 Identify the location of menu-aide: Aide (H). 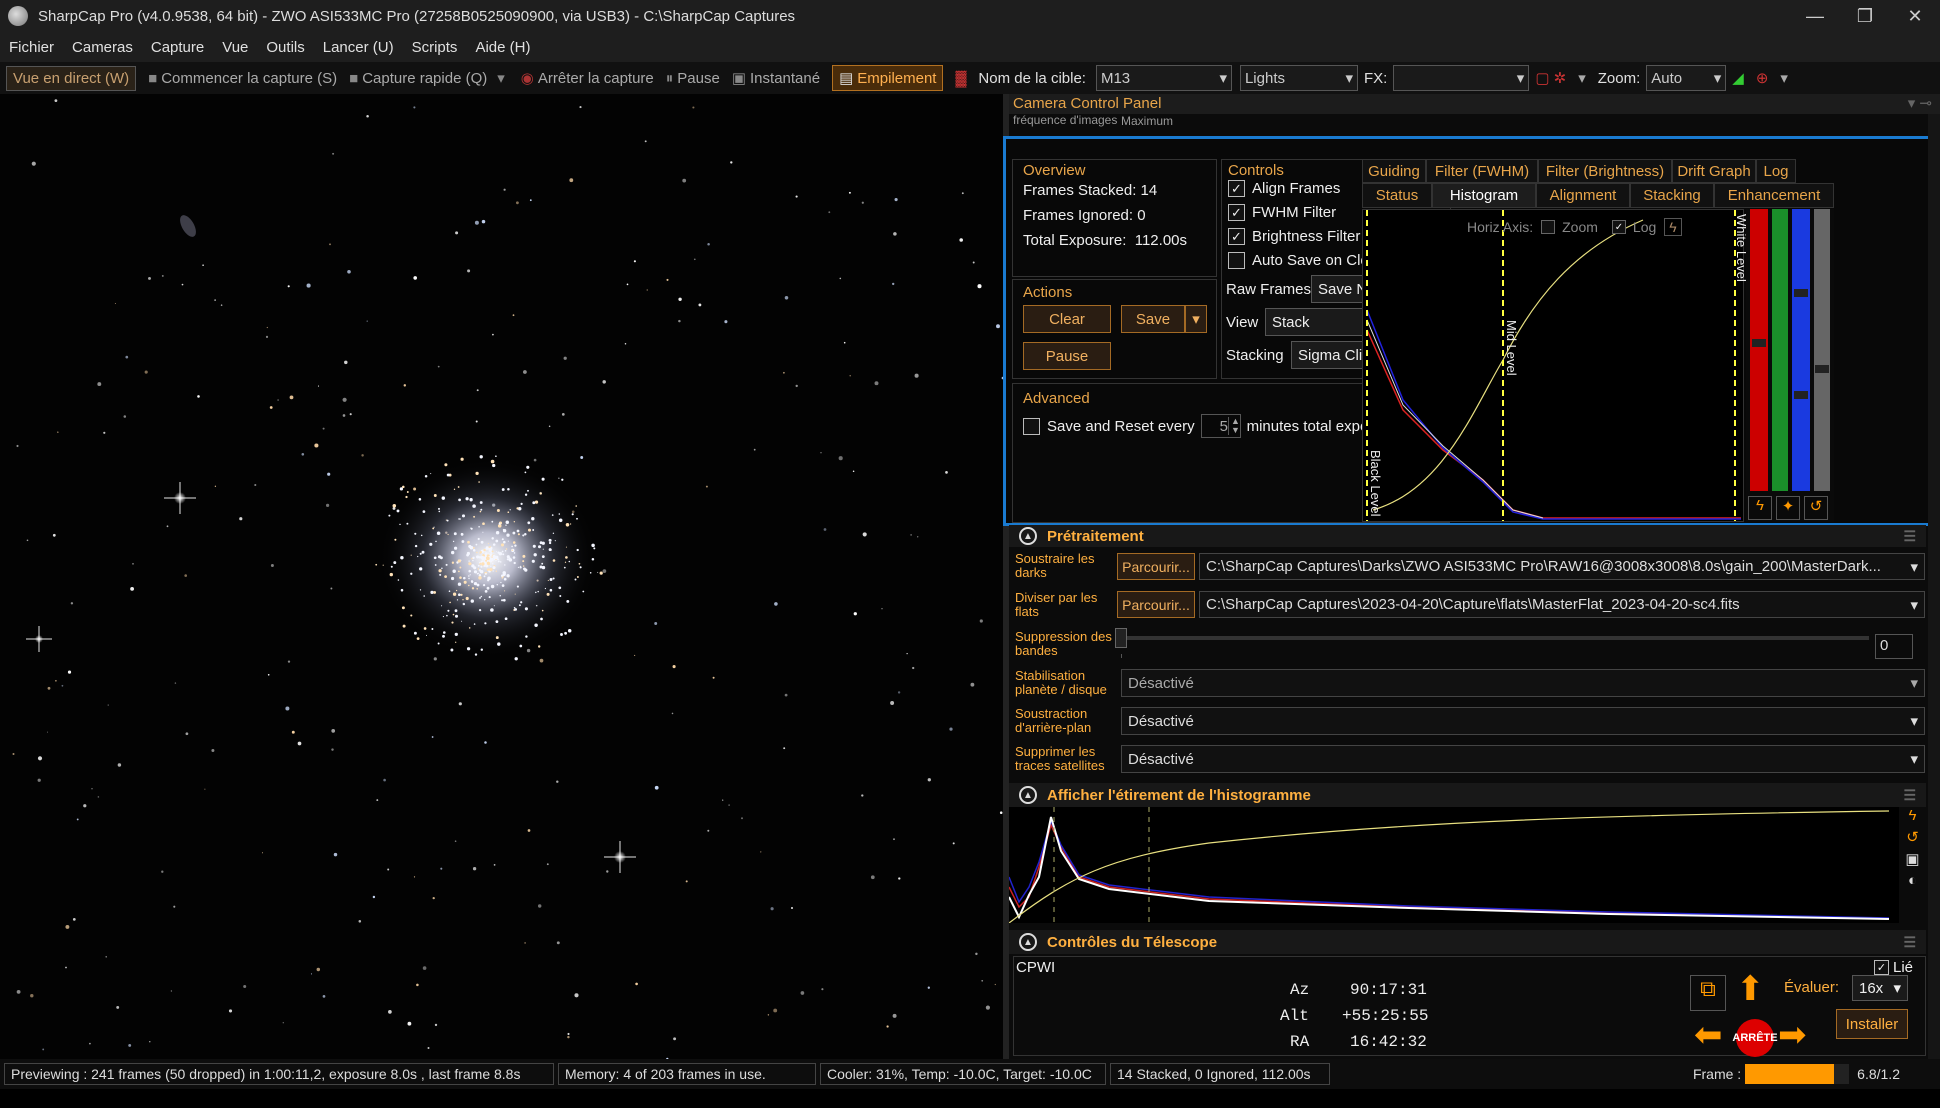
(502, 47).